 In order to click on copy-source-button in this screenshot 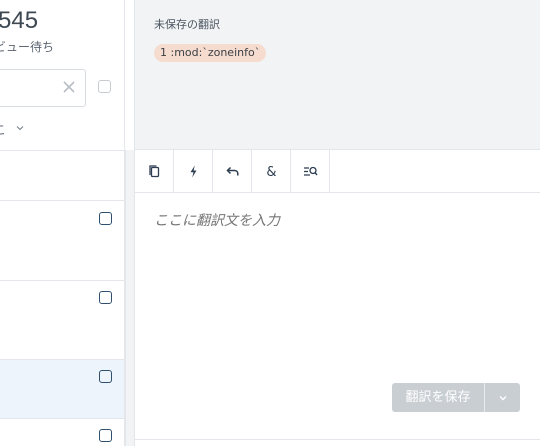, I will do `click(154, 171)`.